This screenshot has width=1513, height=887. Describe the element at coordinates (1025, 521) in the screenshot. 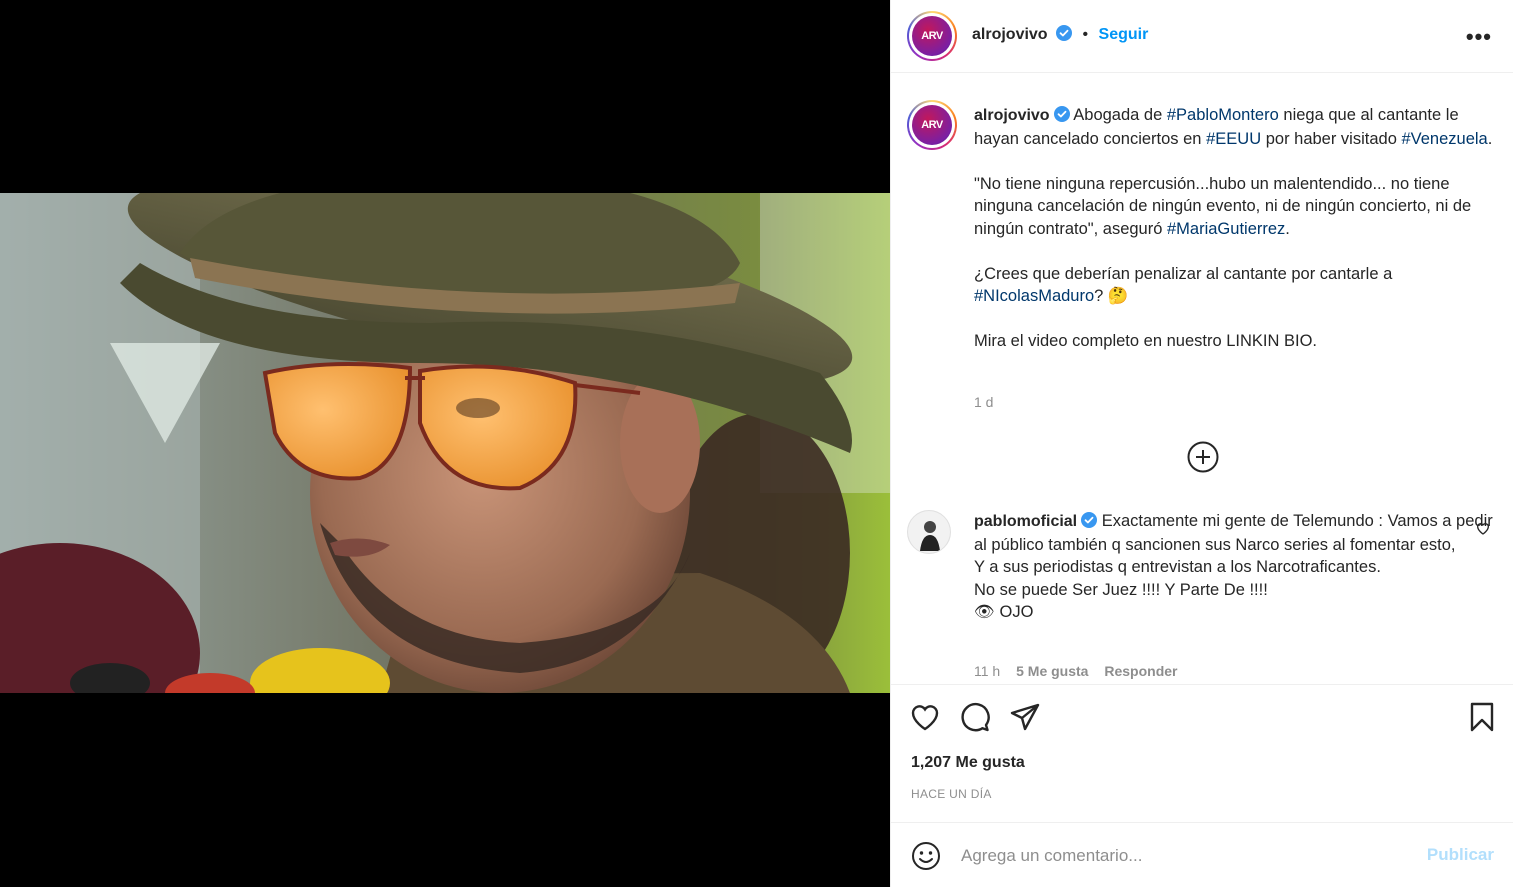

I see `comment-username: pablomoficial` at that location.